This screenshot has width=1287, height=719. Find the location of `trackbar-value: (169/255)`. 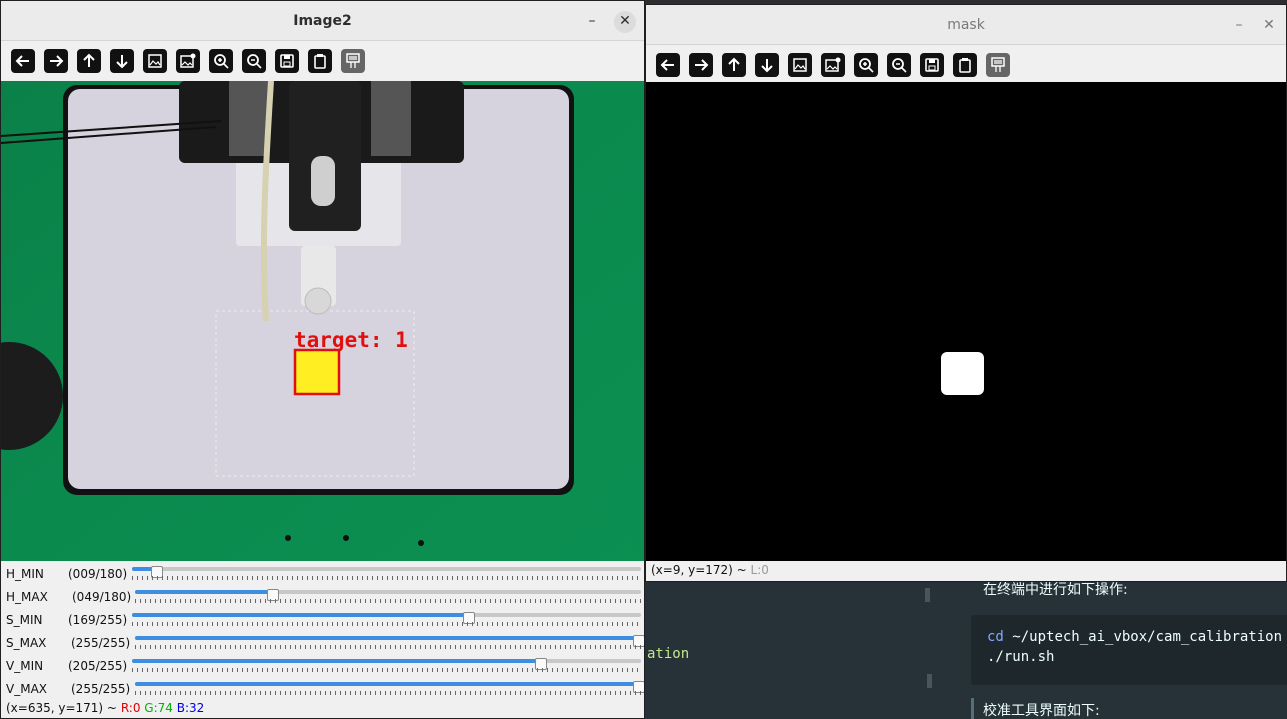

trackbar-value: (169/255) is located at coordinates (98, 620).